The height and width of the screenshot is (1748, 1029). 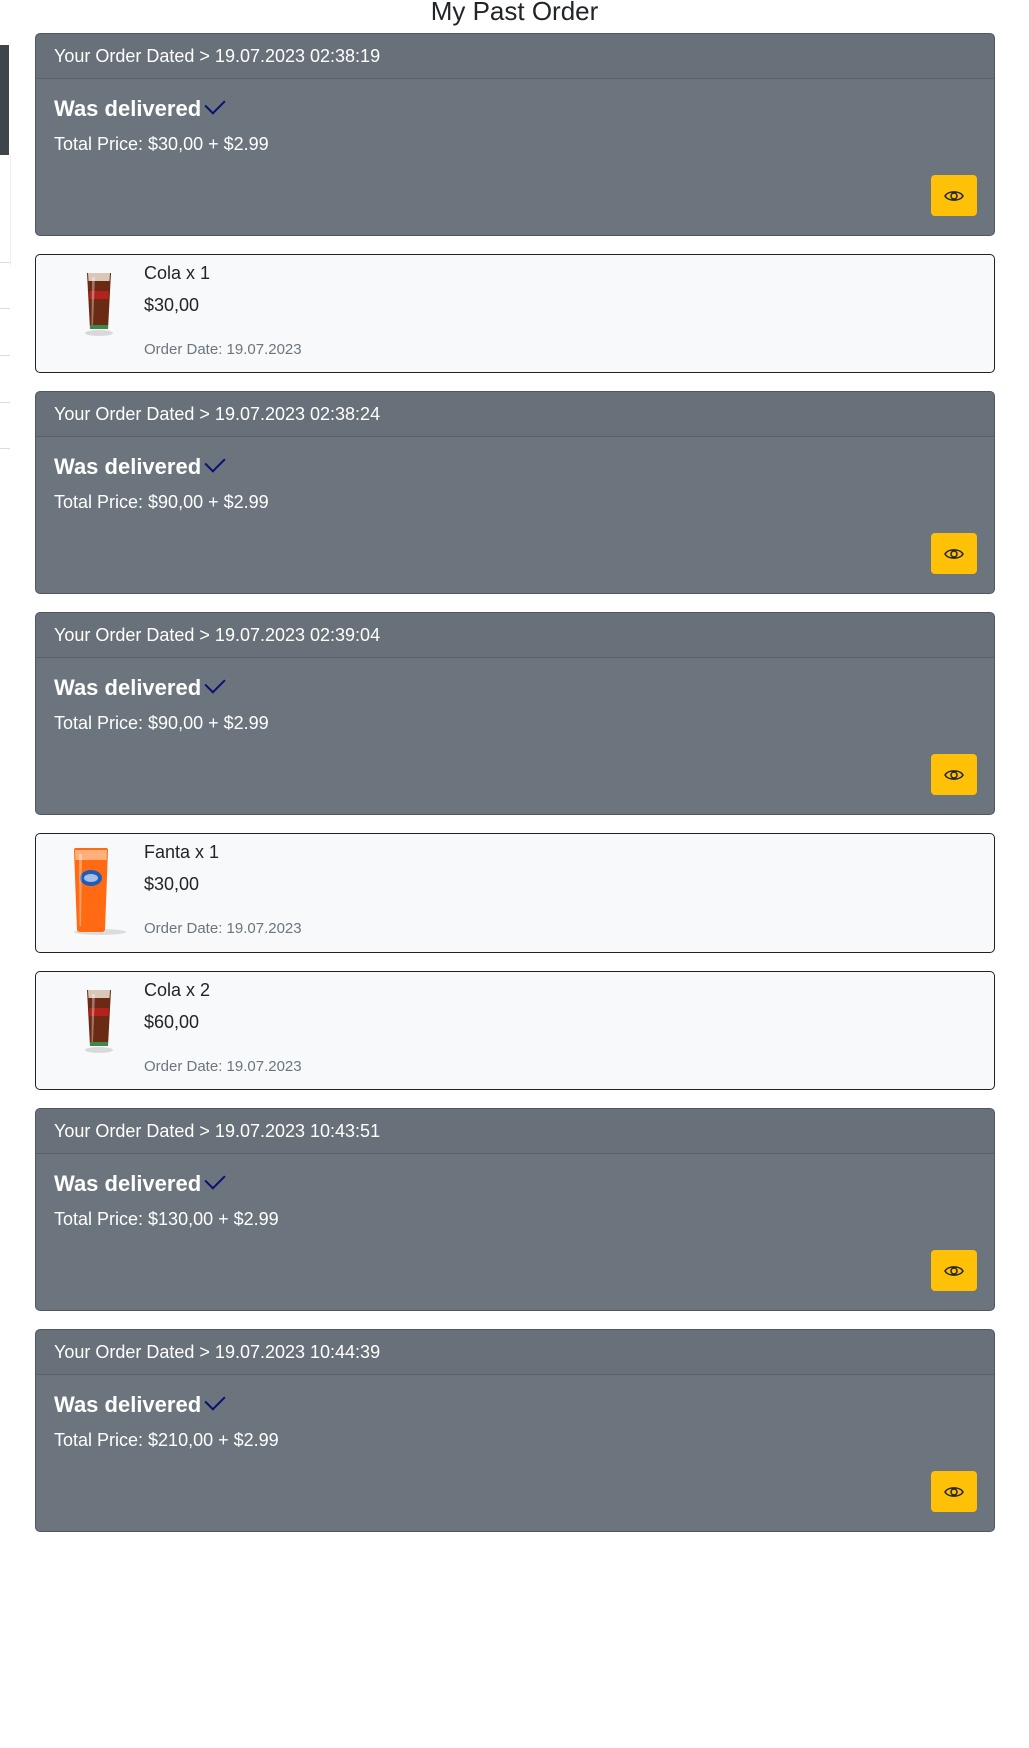 I want to click on order-date-header: Your Order Dated > 19.07.2023 10:43:51, so click(x=515, y=1131).